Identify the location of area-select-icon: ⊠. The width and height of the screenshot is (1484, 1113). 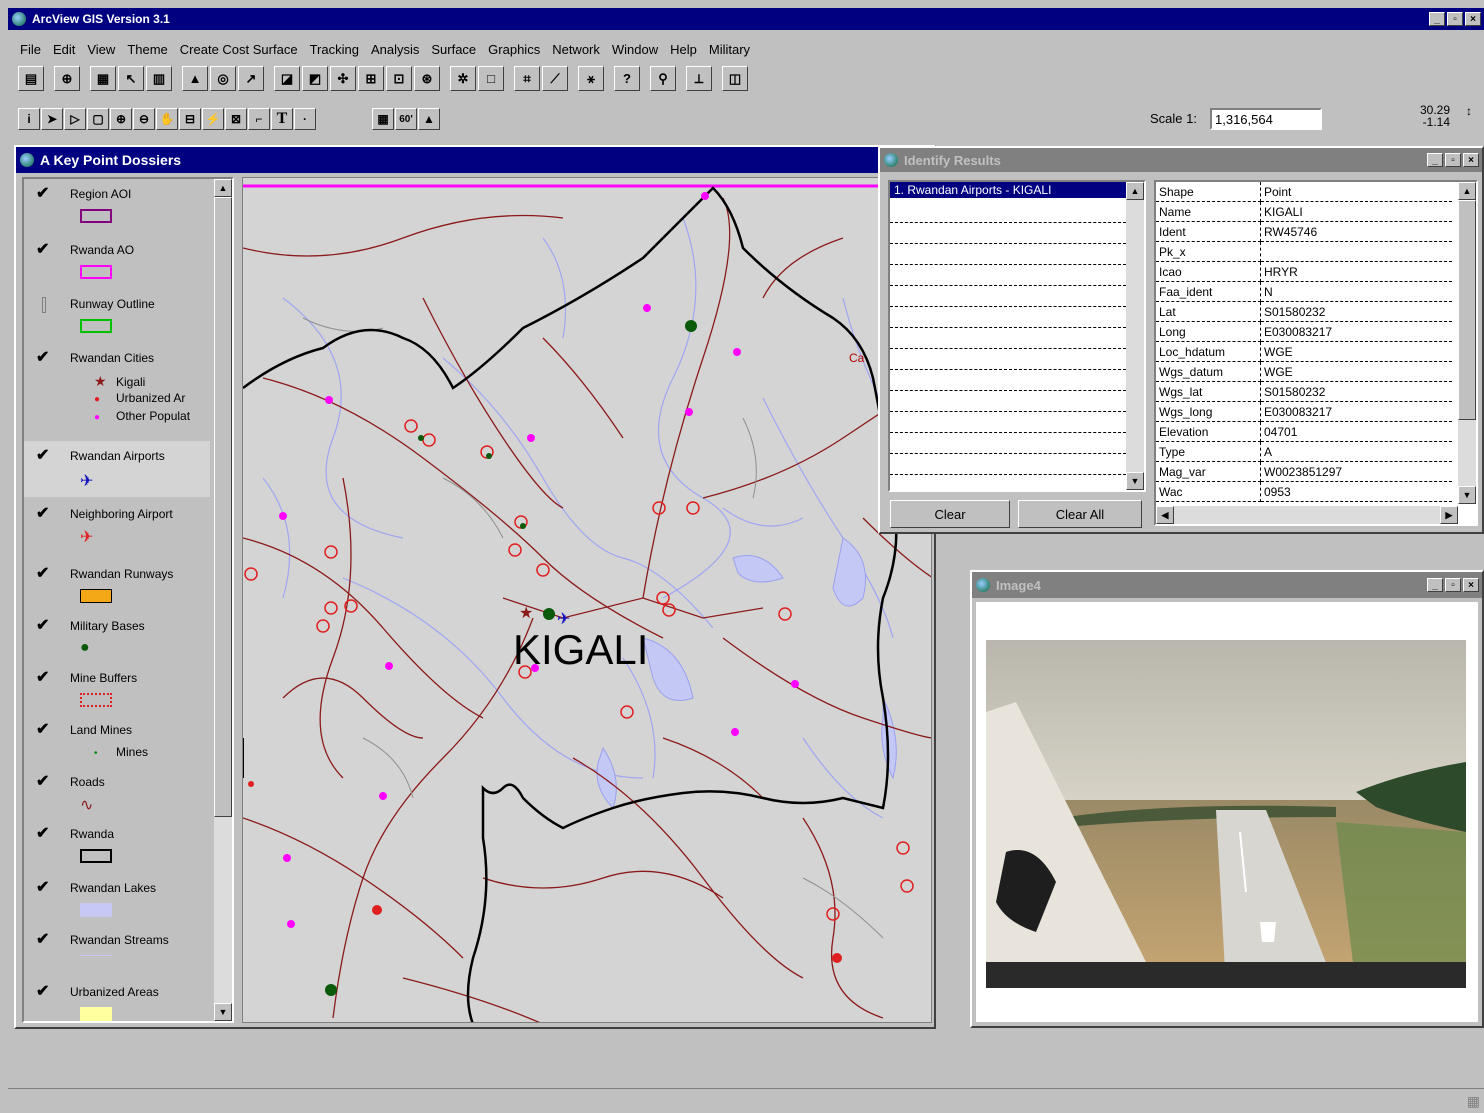
(236, 119).